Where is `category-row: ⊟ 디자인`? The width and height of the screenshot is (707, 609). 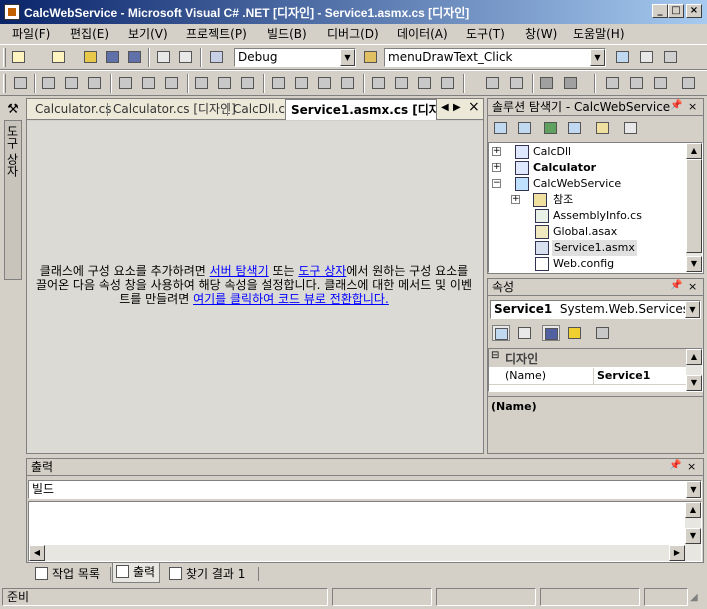
category-row: ⊟ 디자인 is located at coordinates (587, 358).